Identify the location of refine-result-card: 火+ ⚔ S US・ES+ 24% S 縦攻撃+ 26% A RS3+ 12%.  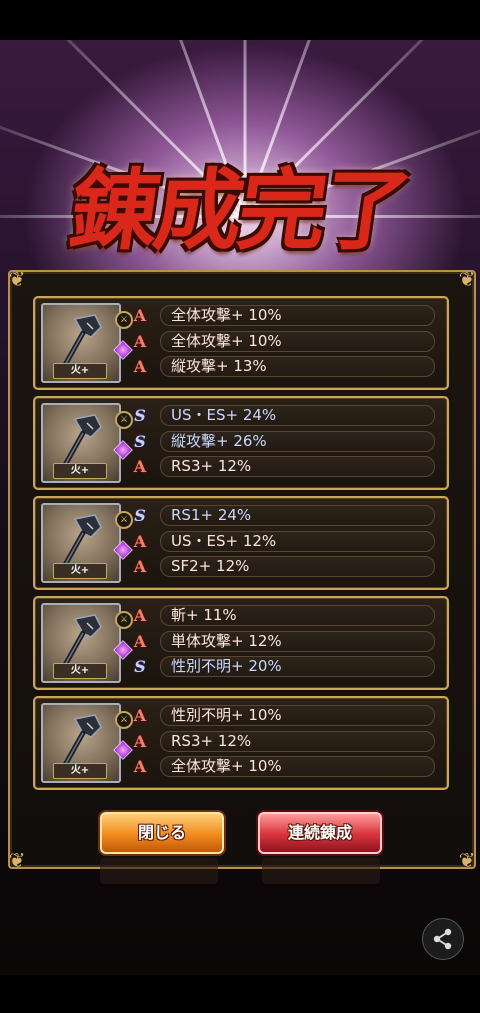
(241, 443).